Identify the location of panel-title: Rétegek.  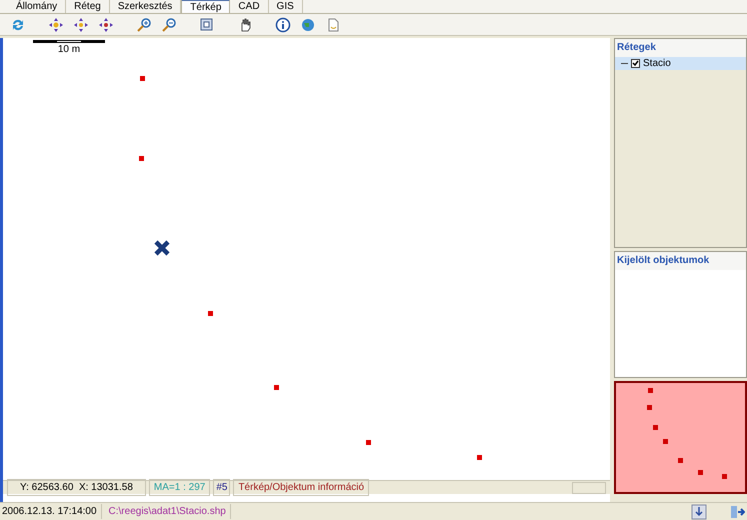
(680, 48).